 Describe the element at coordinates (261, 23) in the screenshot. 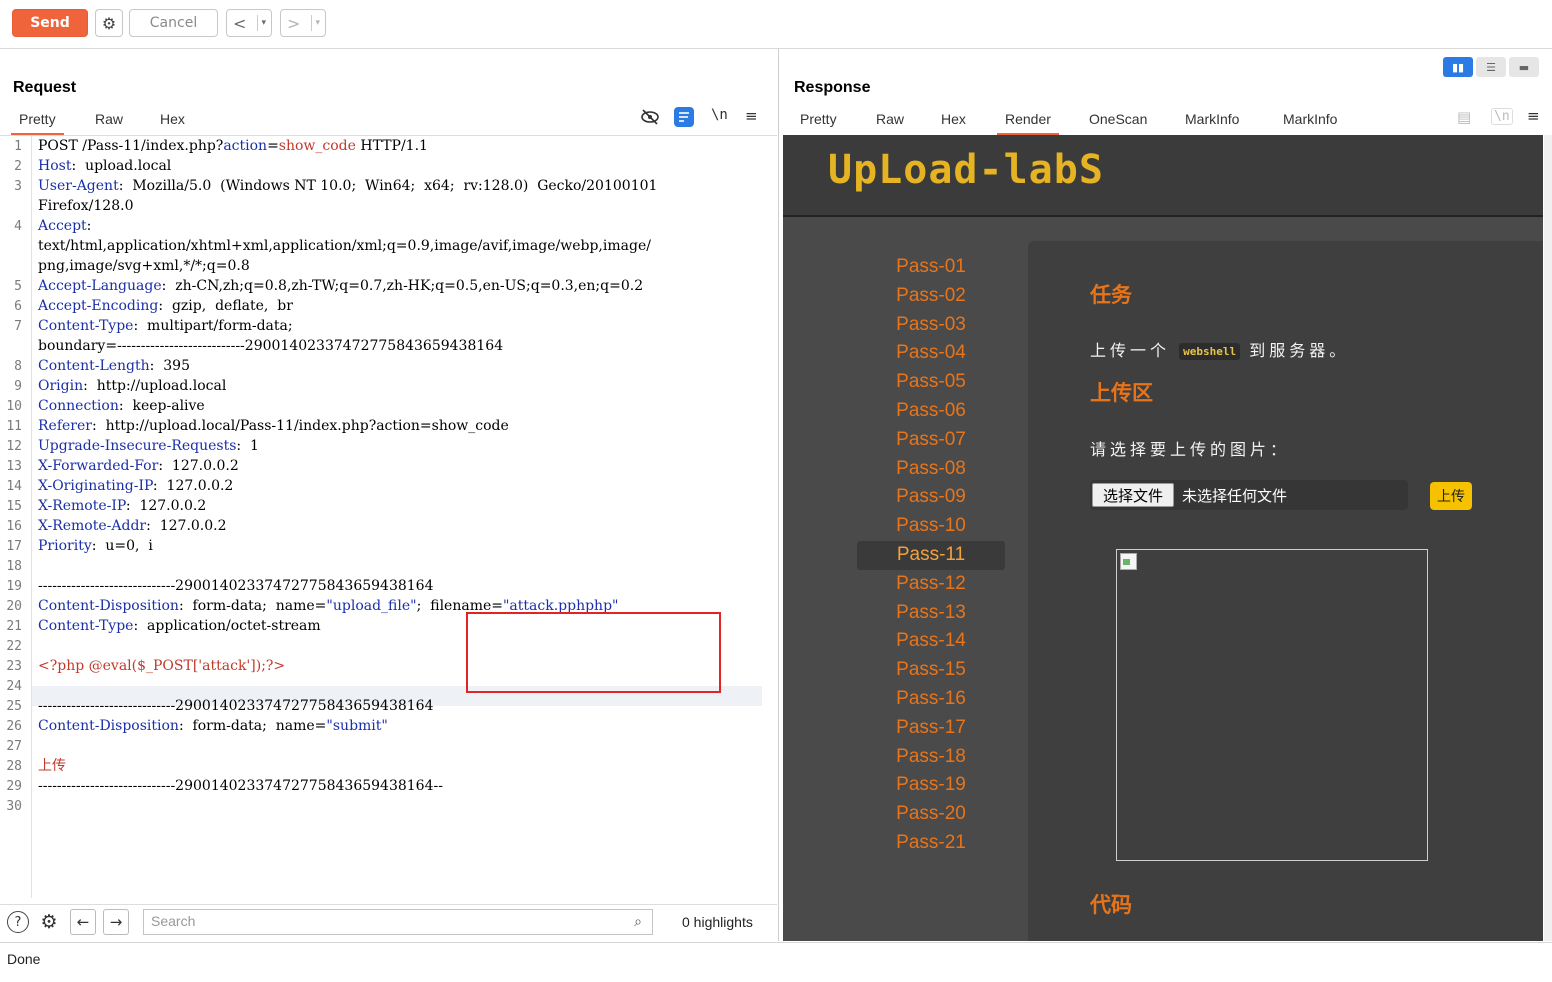

I see `back-history-dropdown: ▾` at that location.